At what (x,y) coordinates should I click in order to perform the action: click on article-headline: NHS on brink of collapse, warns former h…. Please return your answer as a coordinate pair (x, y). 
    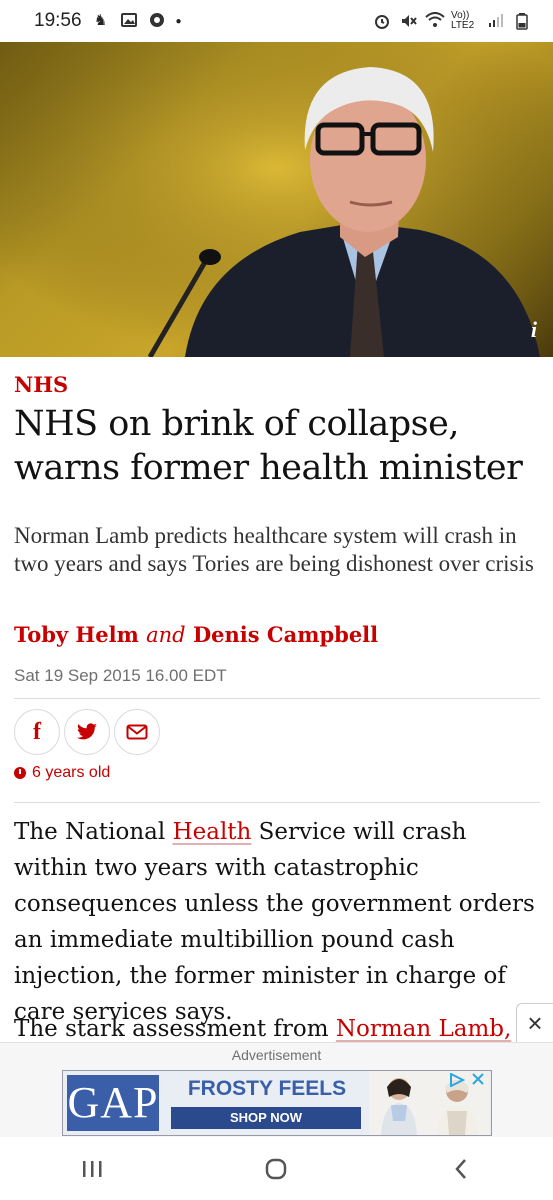
    Looking at the image, I should click on (268, 446).